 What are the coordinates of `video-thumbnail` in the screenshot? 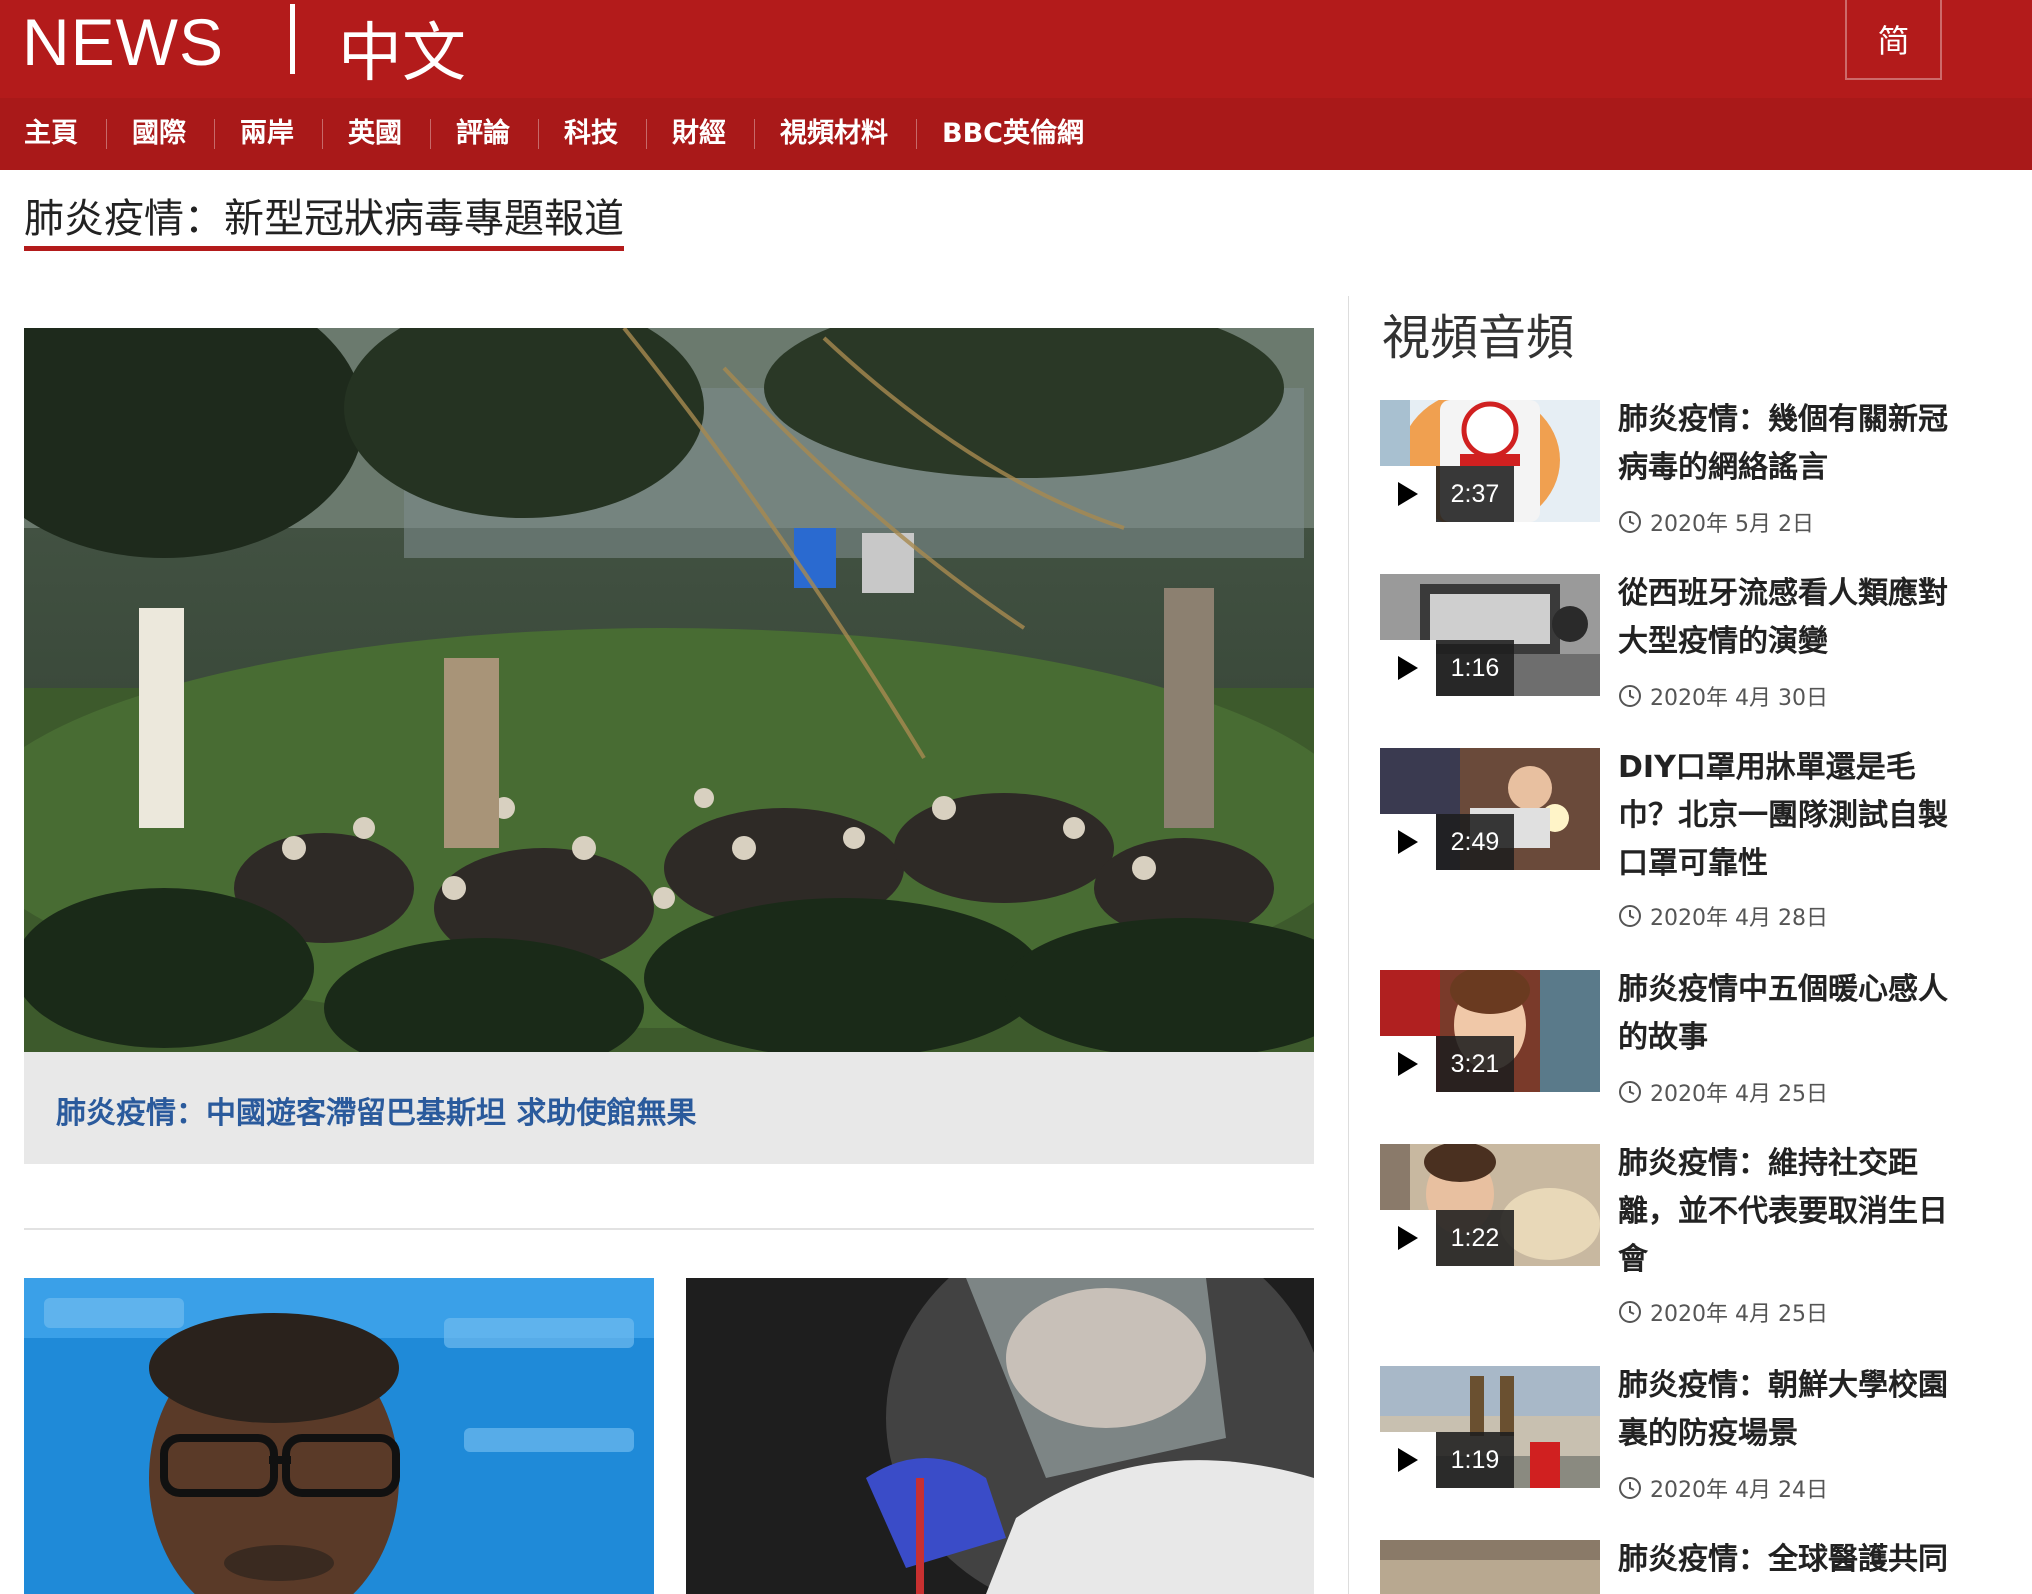 It's located at (1490, 1567).